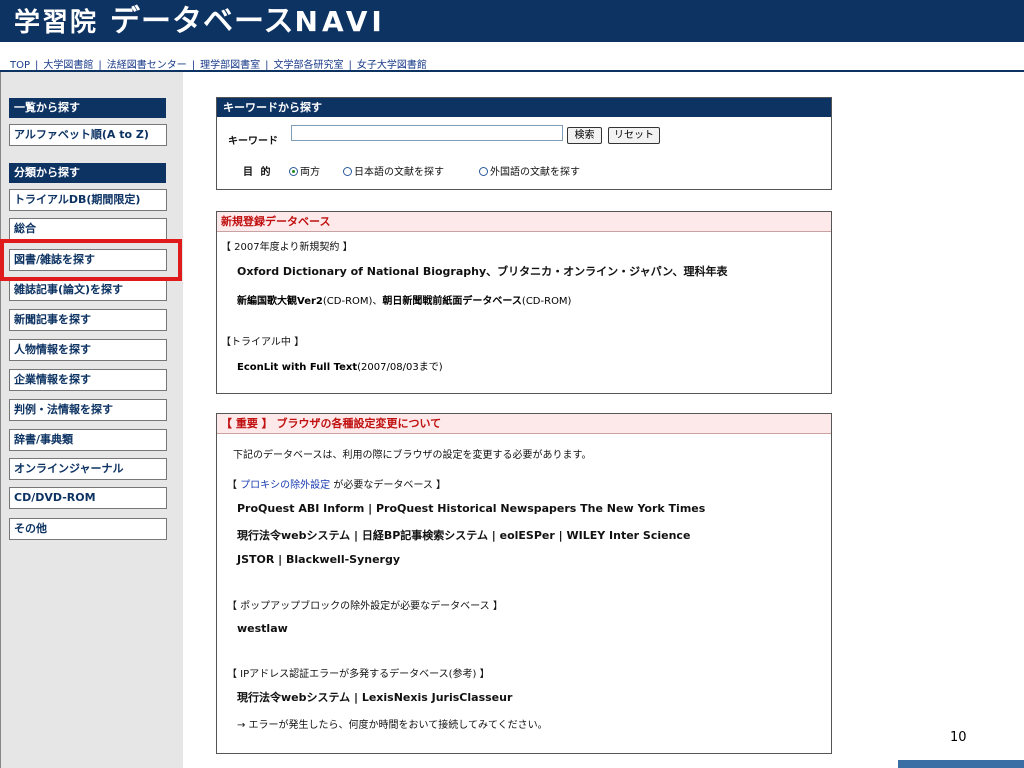  What do you see at coordinates (87, 108) in the screenshot?
I see `sidebar-heading-list: 一覧から探す` at bounding box center [87, 108].